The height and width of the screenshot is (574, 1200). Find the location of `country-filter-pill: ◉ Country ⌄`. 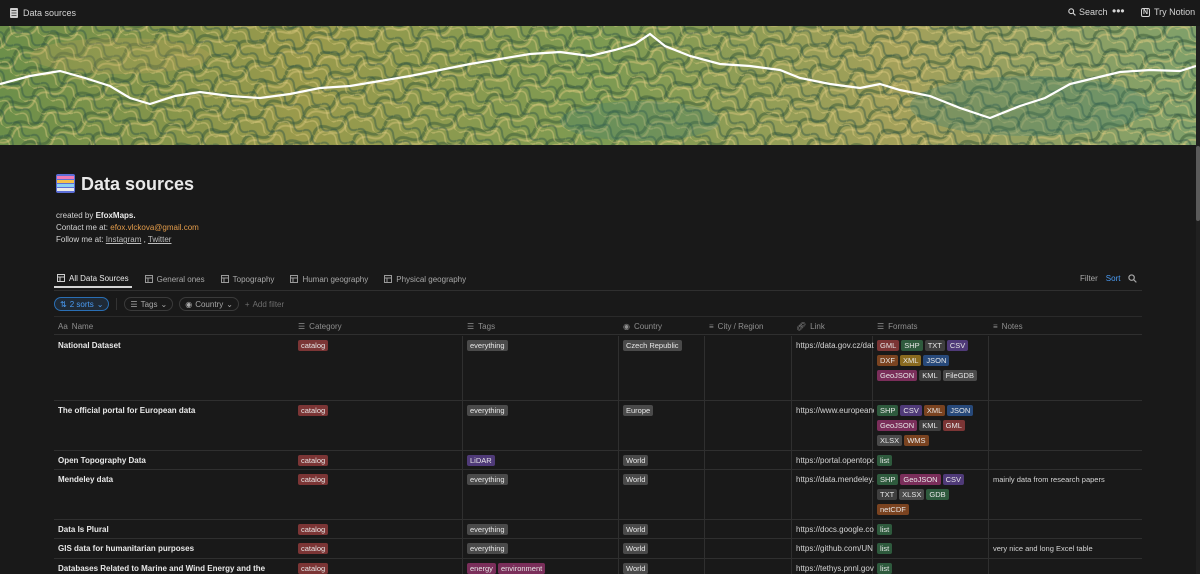

country-filter-pill: ◉ Country ⌄ is located at coordinates (209, 304).